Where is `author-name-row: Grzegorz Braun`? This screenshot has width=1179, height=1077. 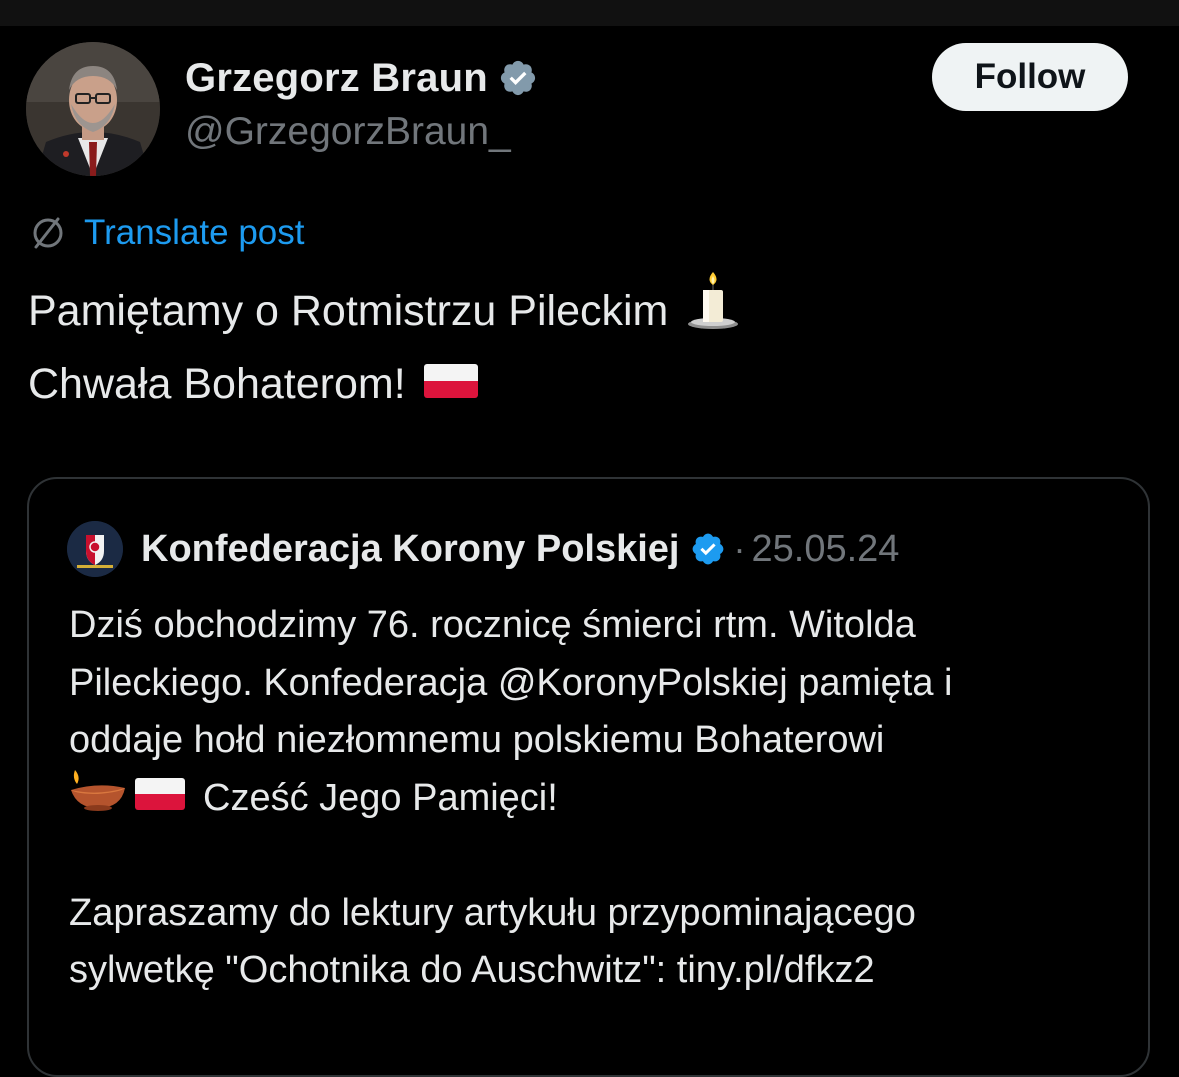
author-name-row: Grzegorz Braun is located at coordinates (361, 78).